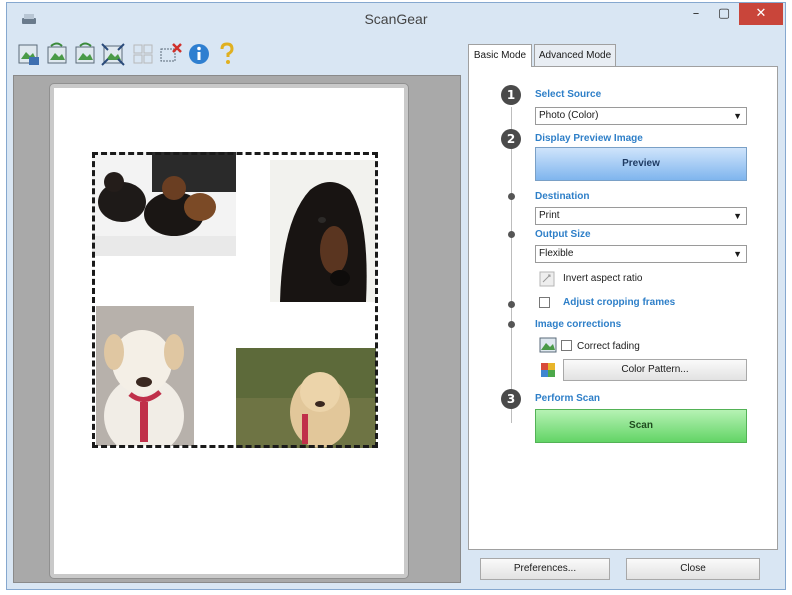  Describe the element at coordinates (549, 215) in the screenshot. I see `destination-value: Print` at that location.